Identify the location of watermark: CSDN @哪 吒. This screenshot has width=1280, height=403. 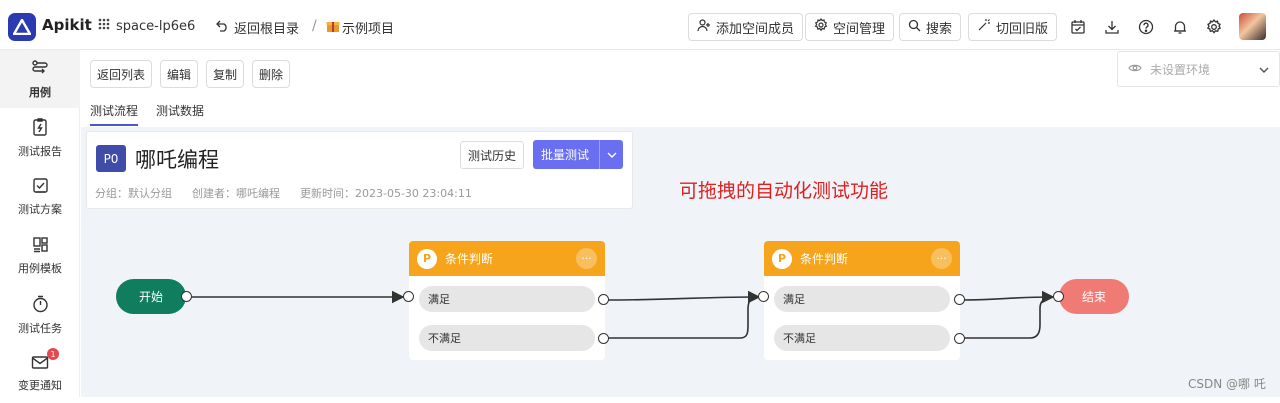
(1227, 384).